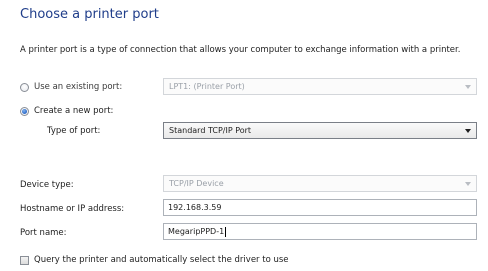  Describe the element at coordinates (196, 231) in the screenshot. I see `port-name-value: MegaripPPD-1` at that location.